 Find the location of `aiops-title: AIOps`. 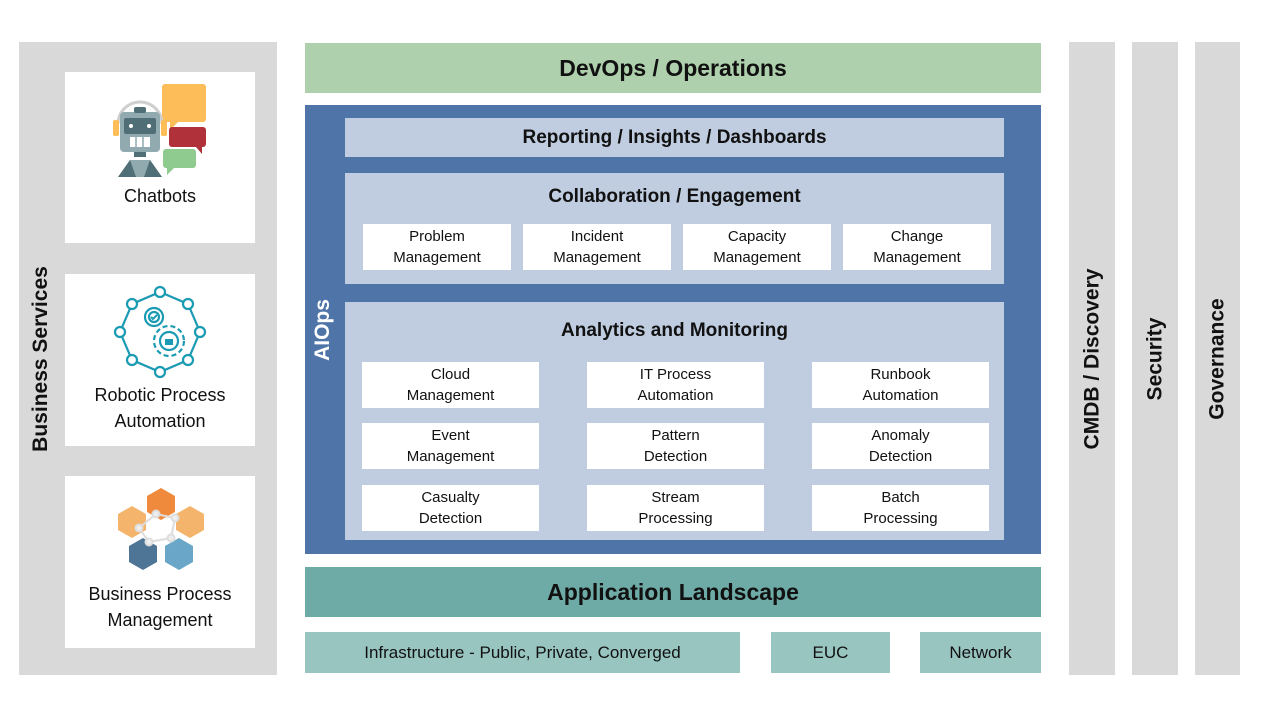

aiops-title: AIOps is located at coordinates (322, 329).